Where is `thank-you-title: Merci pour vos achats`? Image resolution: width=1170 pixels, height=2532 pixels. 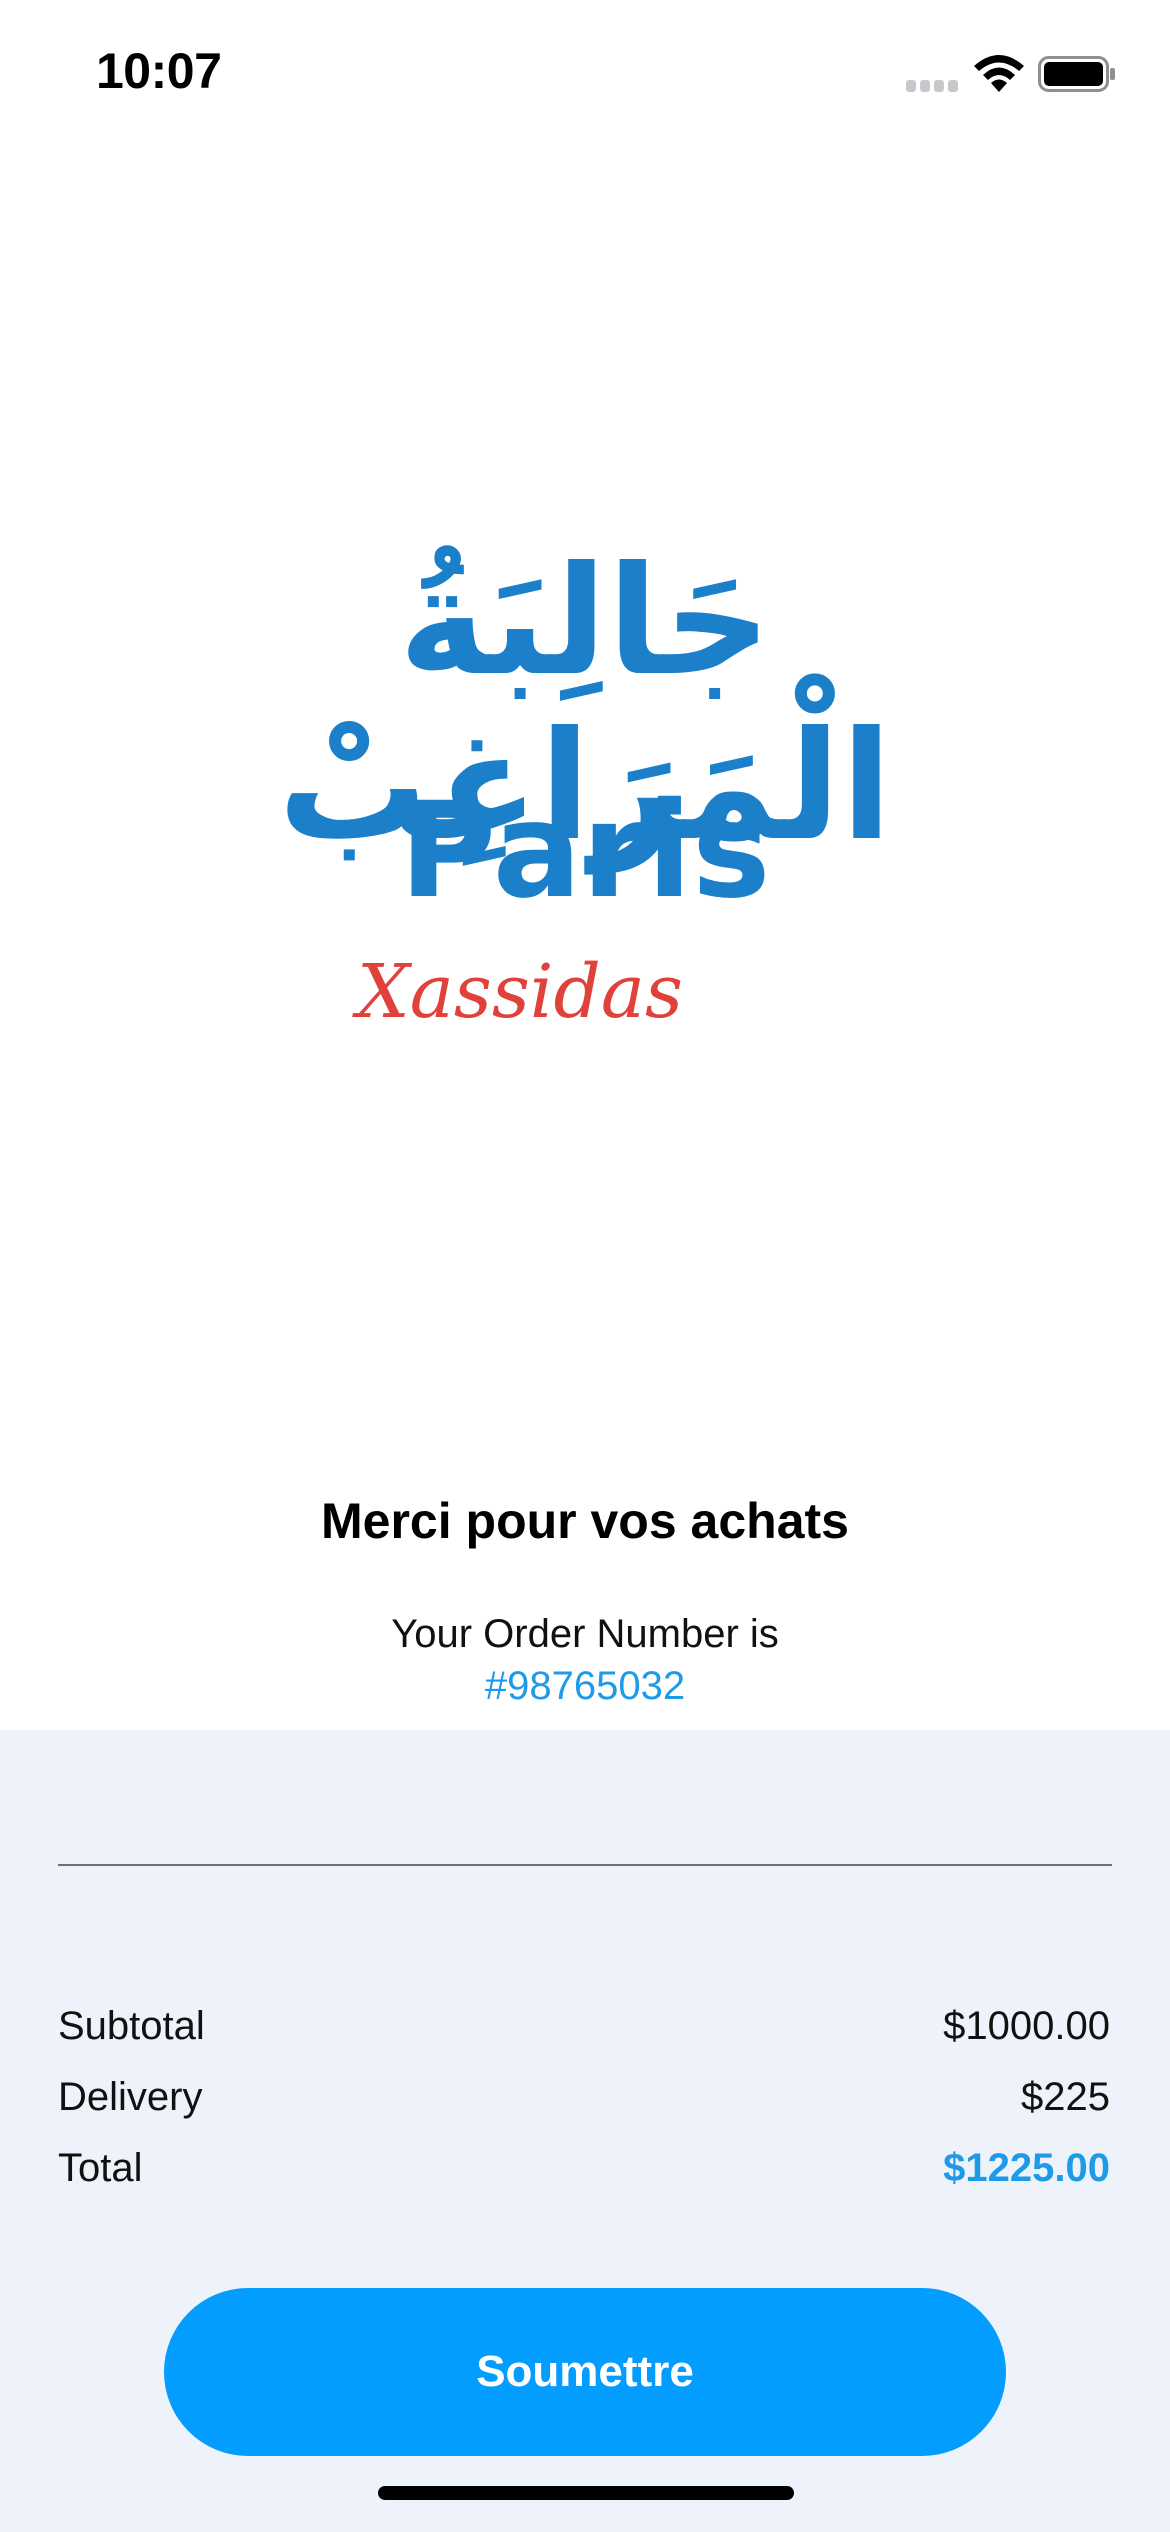 thank-you-title: Merci pour vos achats is located at coordinates (585, 1521).